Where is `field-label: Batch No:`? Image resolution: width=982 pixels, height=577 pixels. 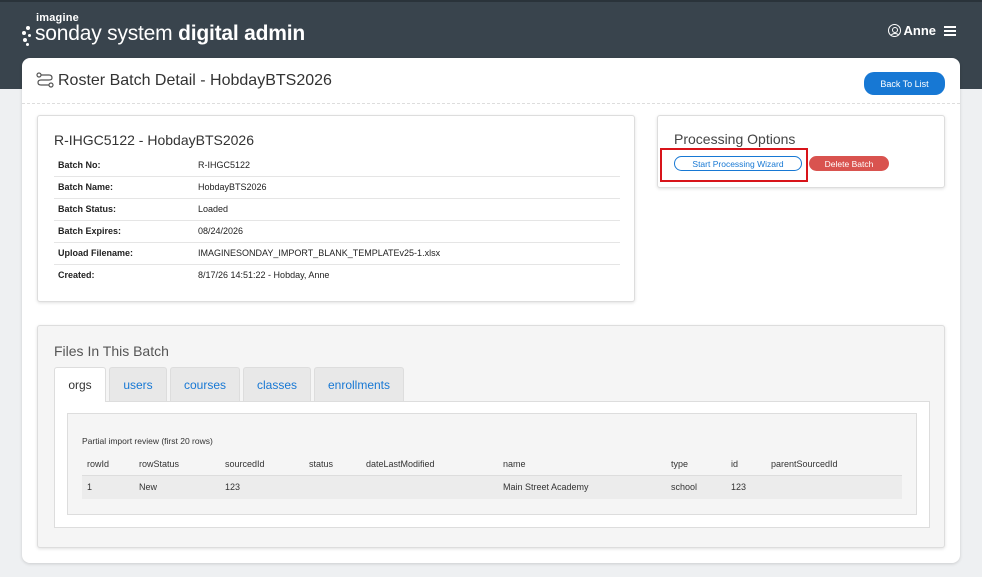
field-label: Batch No: is located at coordinates (124, 165).